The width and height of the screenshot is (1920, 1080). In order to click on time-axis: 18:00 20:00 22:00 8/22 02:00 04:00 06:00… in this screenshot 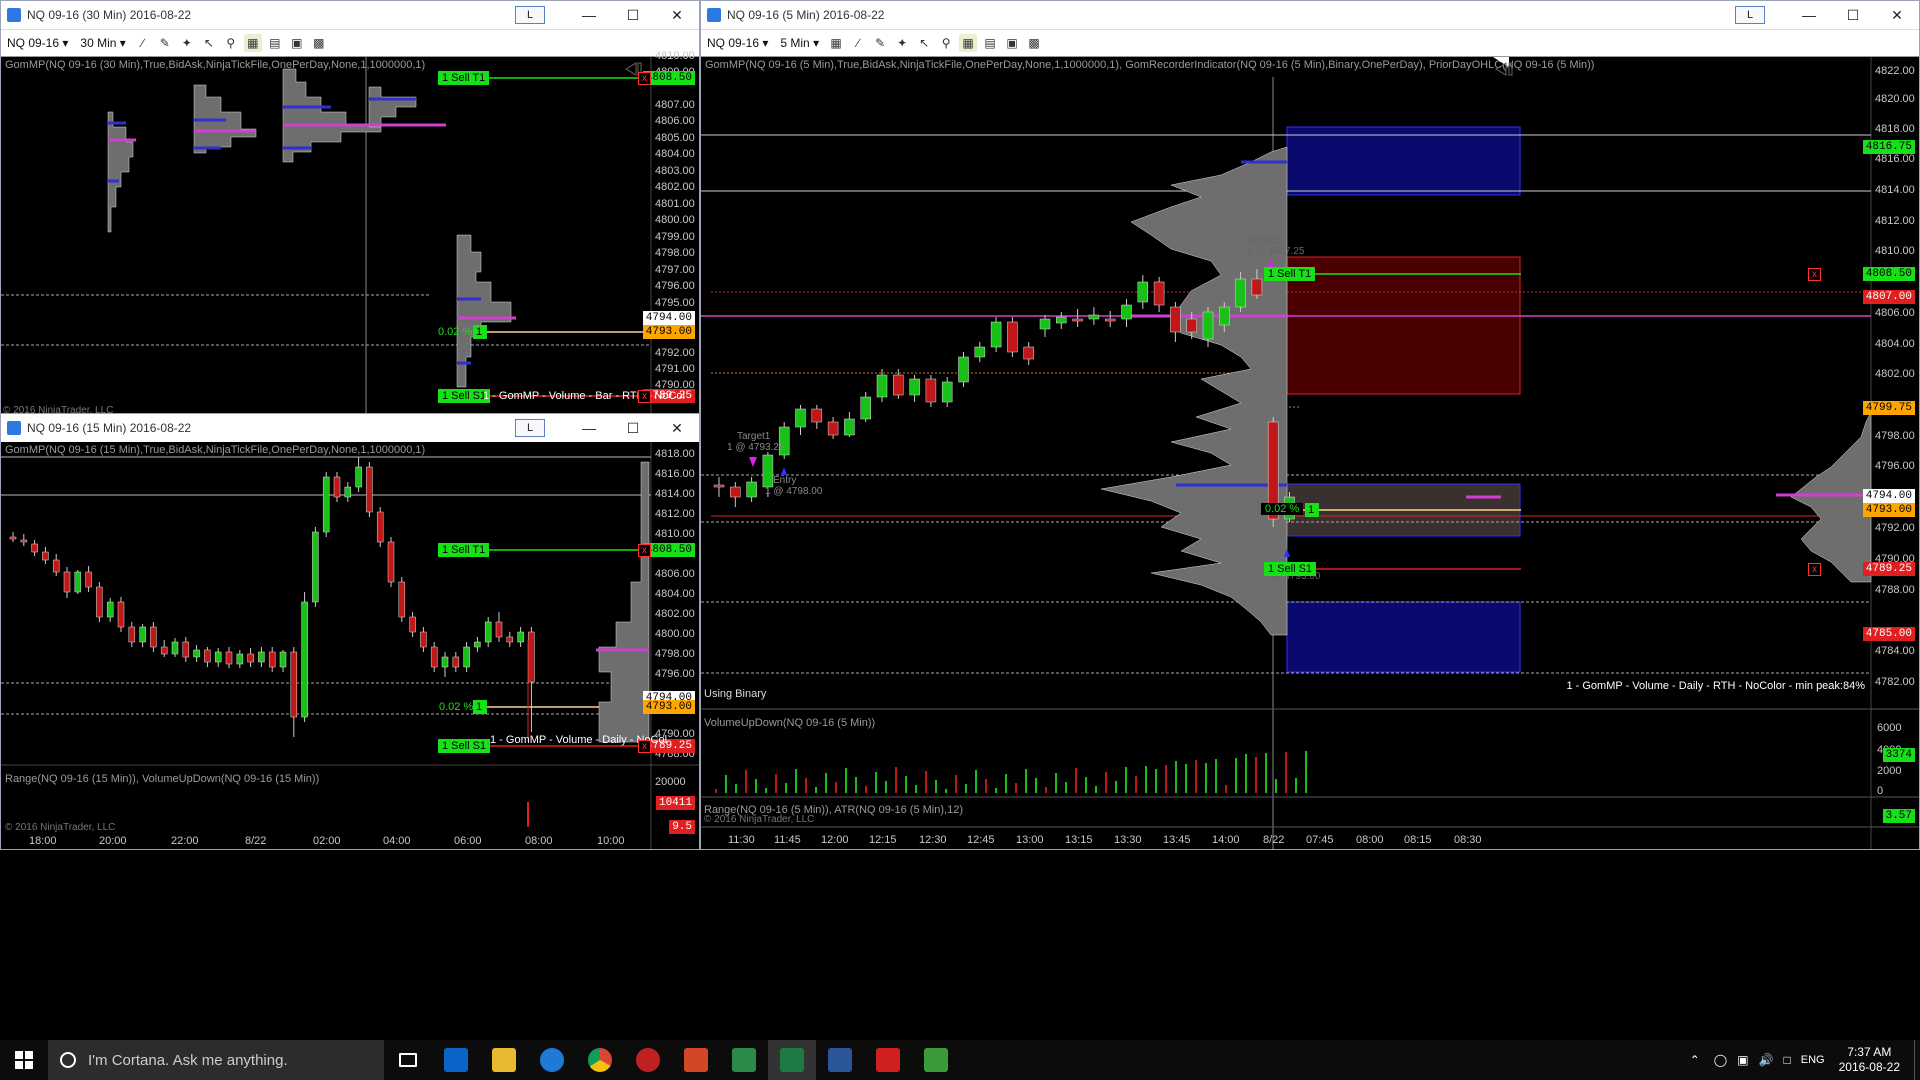, I will do `click(326, 841)`.